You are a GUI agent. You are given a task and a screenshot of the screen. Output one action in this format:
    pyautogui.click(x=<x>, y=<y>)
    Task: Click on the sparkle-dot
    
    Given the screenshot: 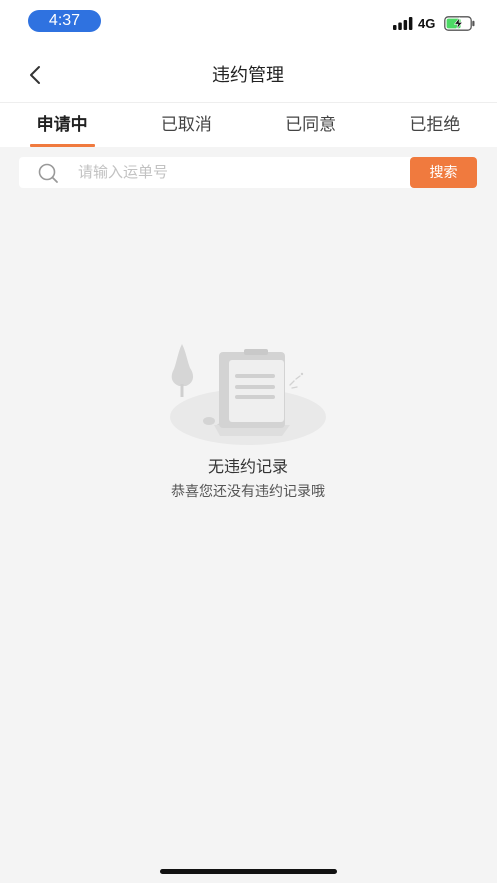 What is the action you would take?
    pyautogui.click(x=302, y=374)
    